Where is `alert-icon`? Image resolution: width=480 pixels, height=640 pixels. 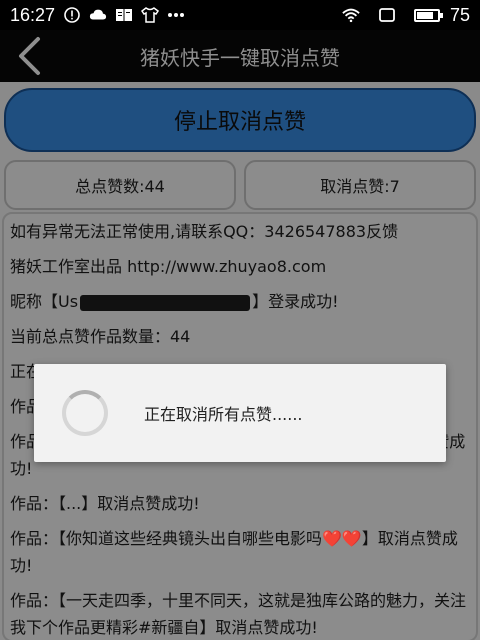 alert-icon is located at coordinates (72, 15).